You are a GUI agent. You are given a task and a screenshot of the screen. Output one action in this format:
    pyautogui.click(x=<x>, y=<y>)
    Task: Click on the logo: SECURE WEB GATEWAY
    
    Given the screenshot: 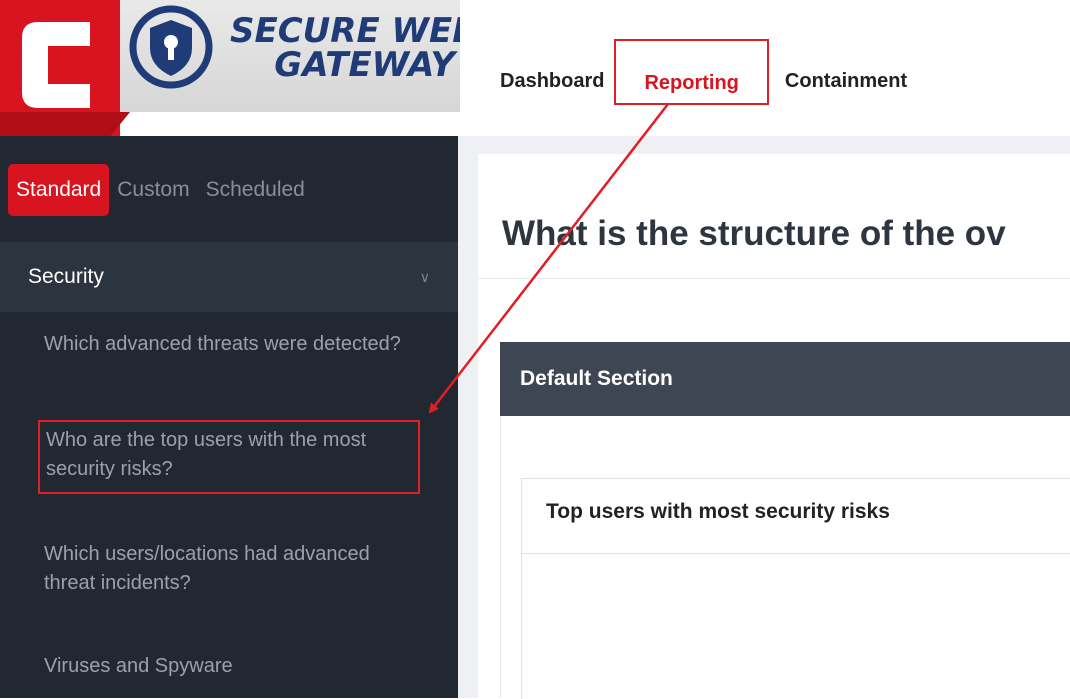 What is the action you would take?
    pyautogui.click(x=230, y=68)
    